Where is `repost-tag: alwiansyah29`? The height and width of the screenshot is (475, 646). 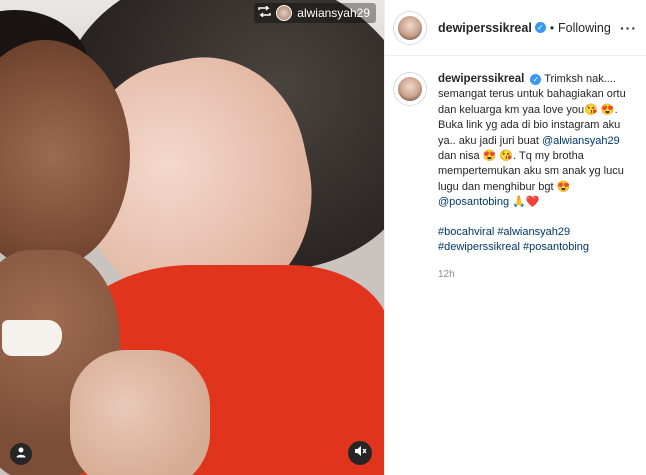 repost-tag: alwiansyah29 is located at coordinates (315, 13).